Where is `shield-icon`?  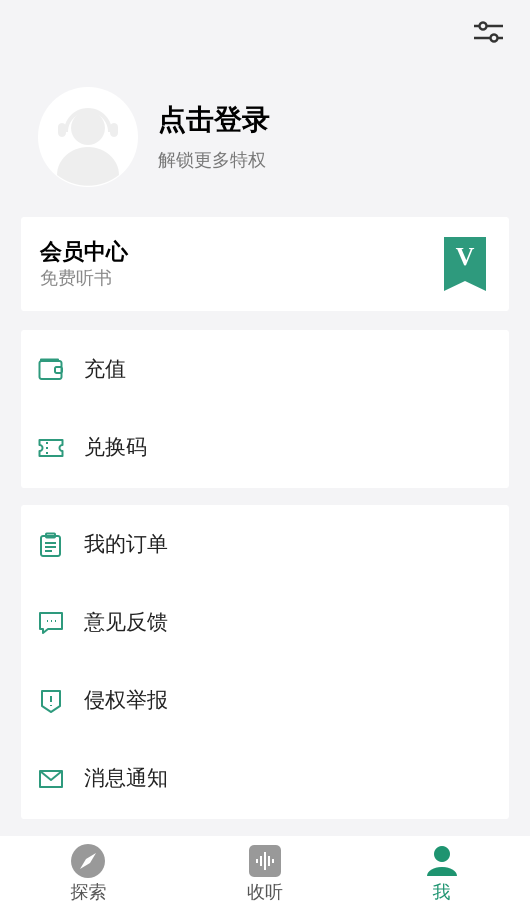 shield-icon is located at coordinates (51, 701).